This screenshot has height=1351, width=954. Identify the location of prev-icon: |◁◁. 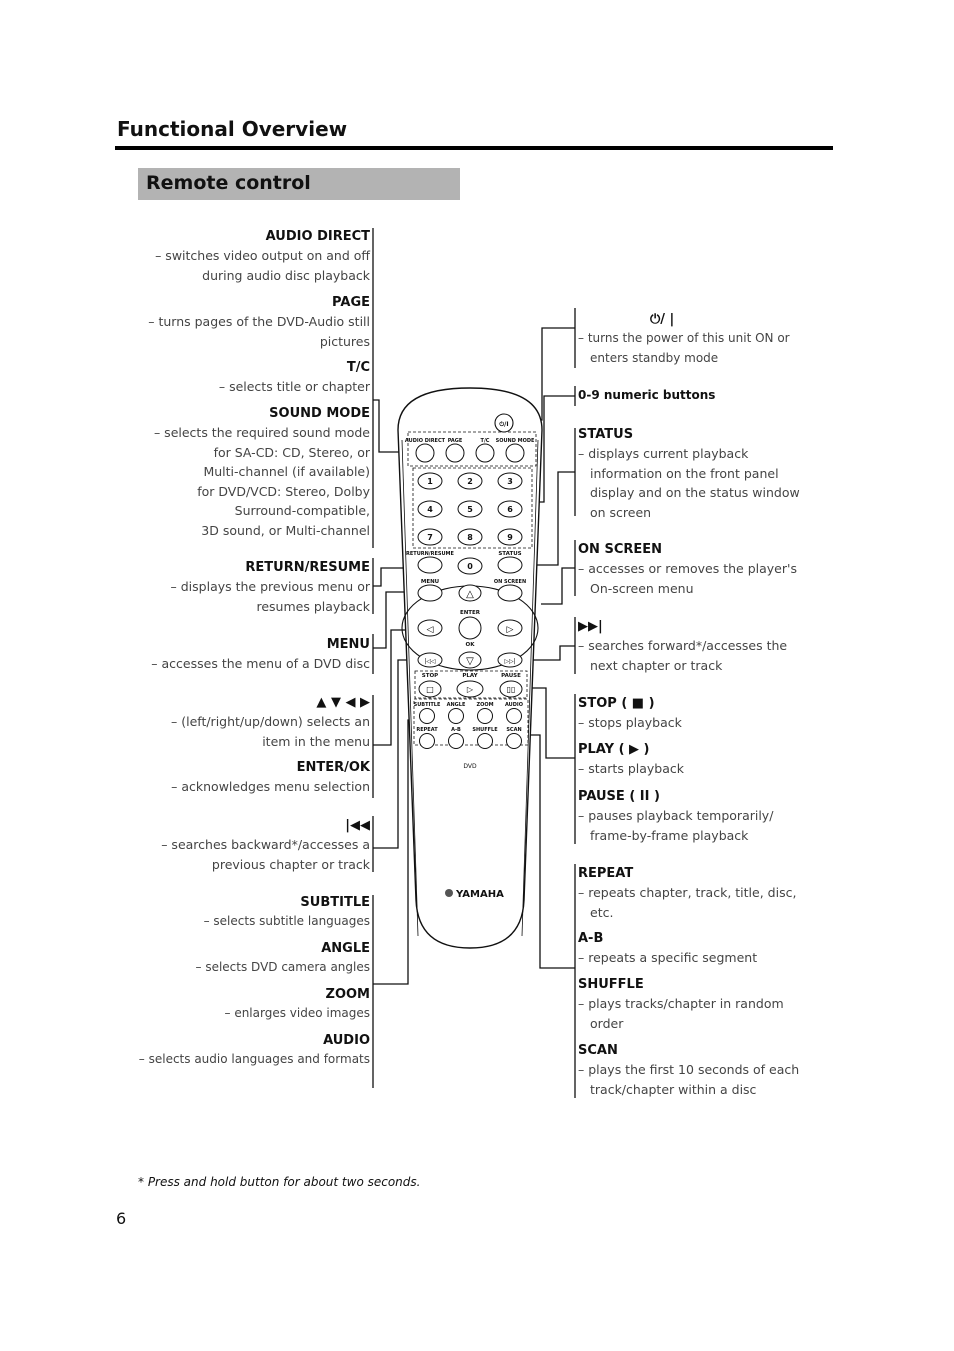
(430, 661).